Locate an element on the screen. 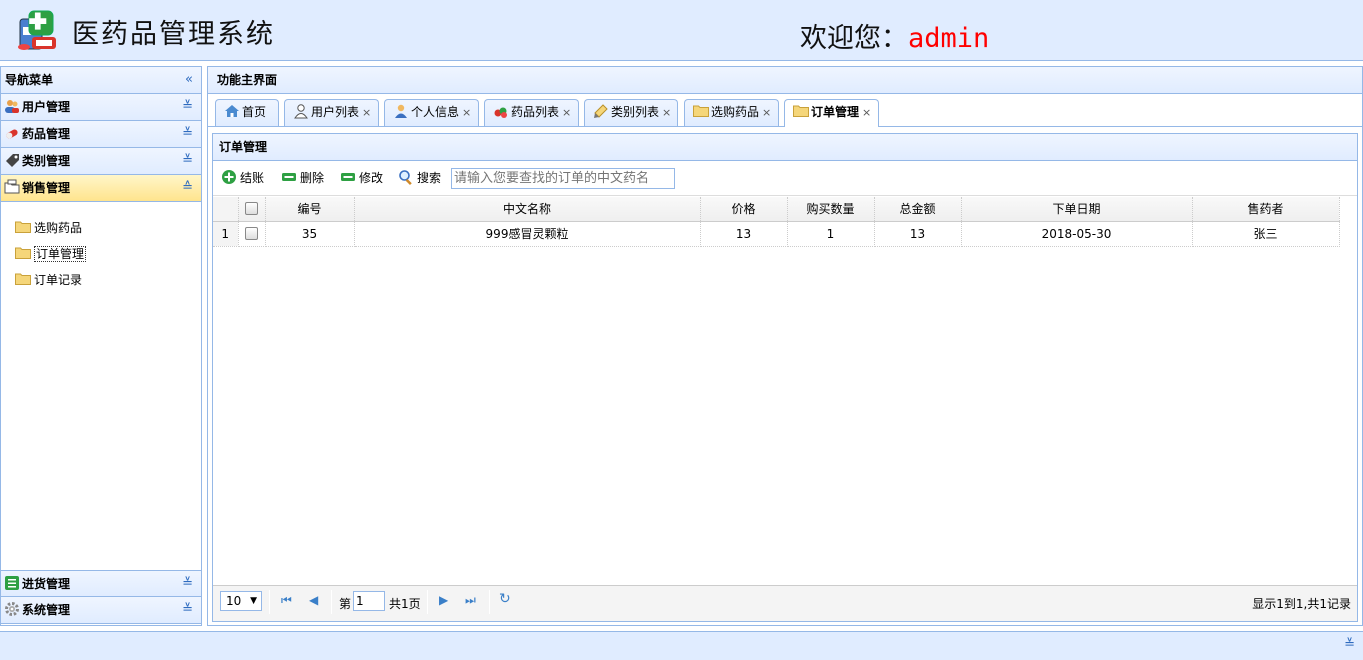 Image resolution: width=1363 pixels, height=660 pixels. chevron-up-icon: ≙ is located at coordinates (187, 187).